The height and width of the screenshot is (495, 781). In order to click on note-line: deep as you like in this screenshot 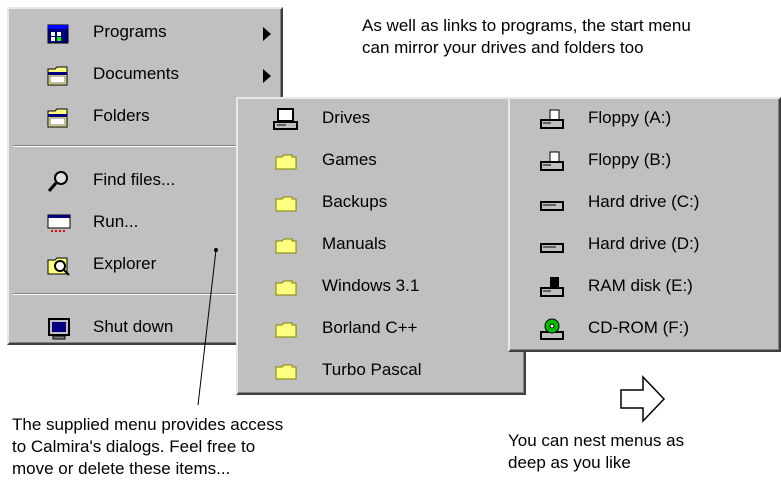, I will do `click(569, 462)`.